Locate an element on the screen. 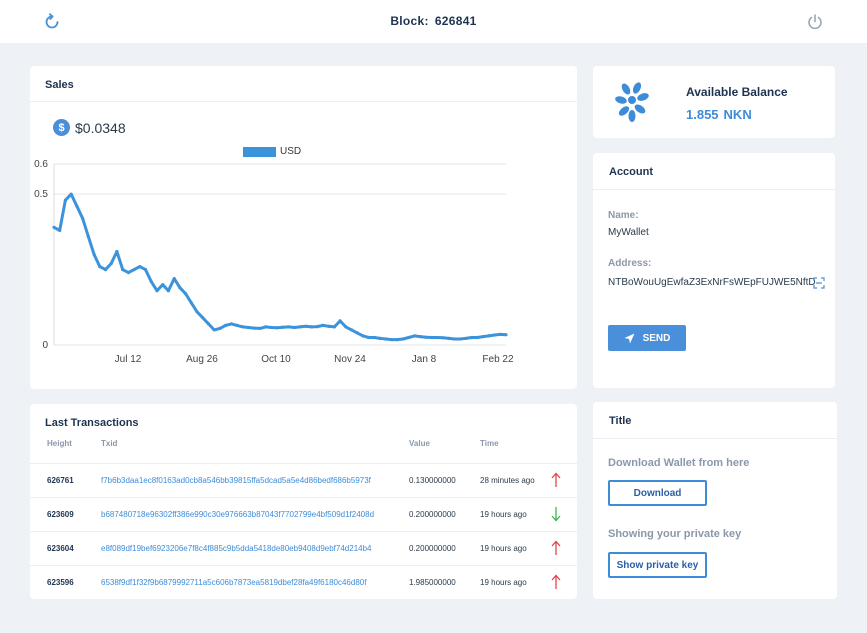  price-series-line is located at coordinates (280, 267).